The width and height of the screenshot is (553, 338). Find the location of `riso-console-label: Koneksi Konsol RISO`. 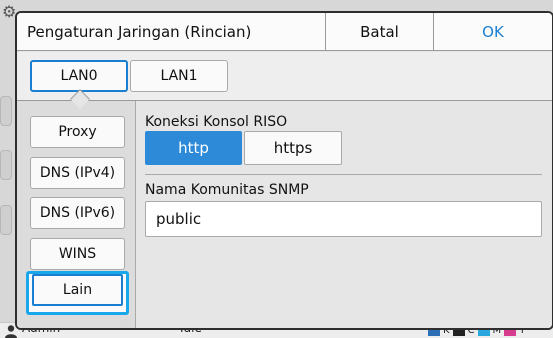

riso-console-label: Koneksi Konsol RISO is located at coordinates (216, 122).